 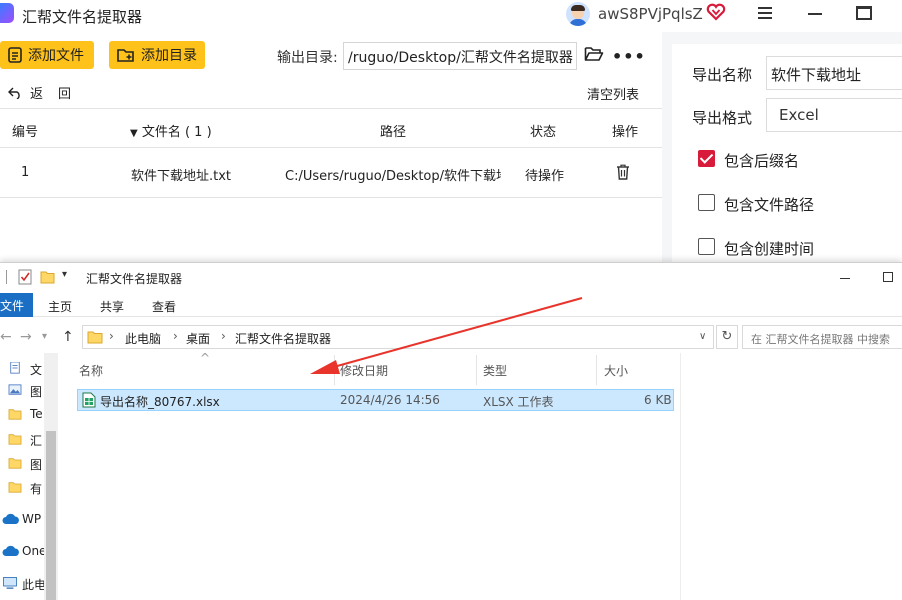 What do you see at coordinates (205, 358) in the screenshot?
I see `sort-up-icon: ^` at bounding box center [205, 358].